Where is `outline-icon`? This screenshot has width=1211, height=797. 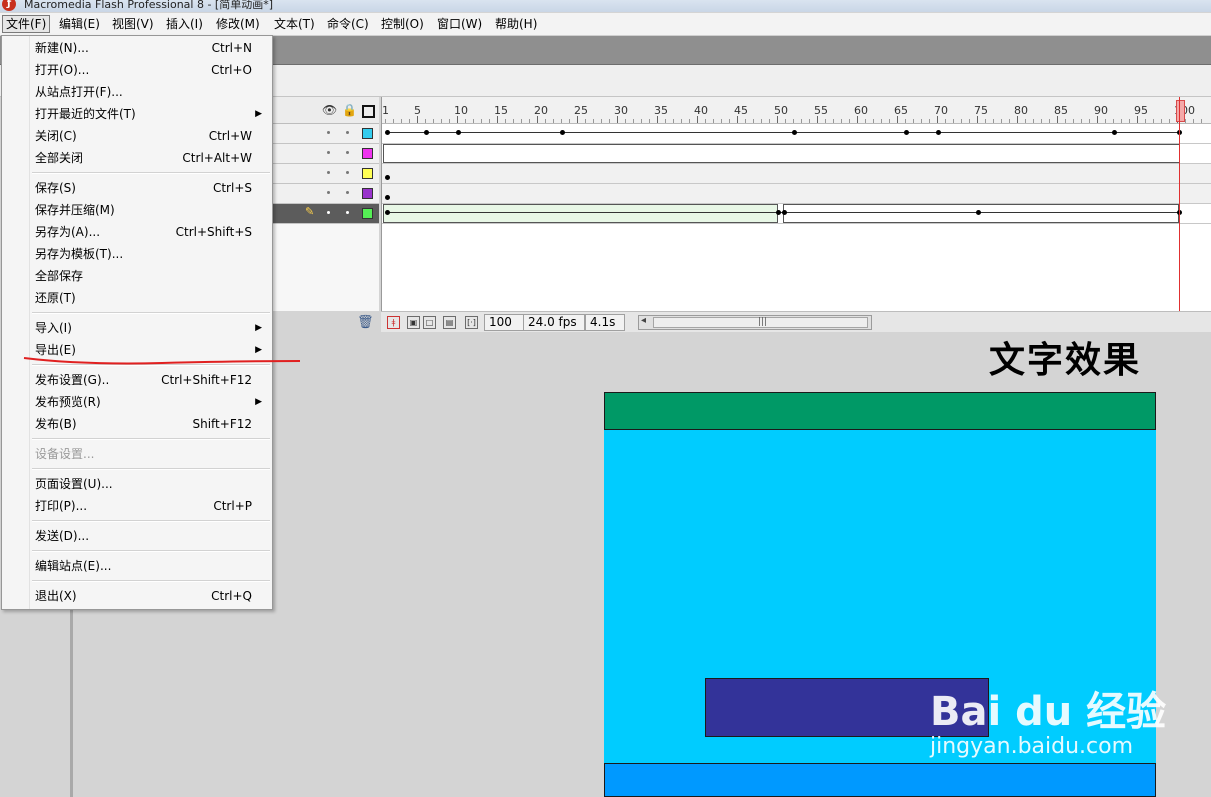
outline-icon is located at coordinates (368, 111).